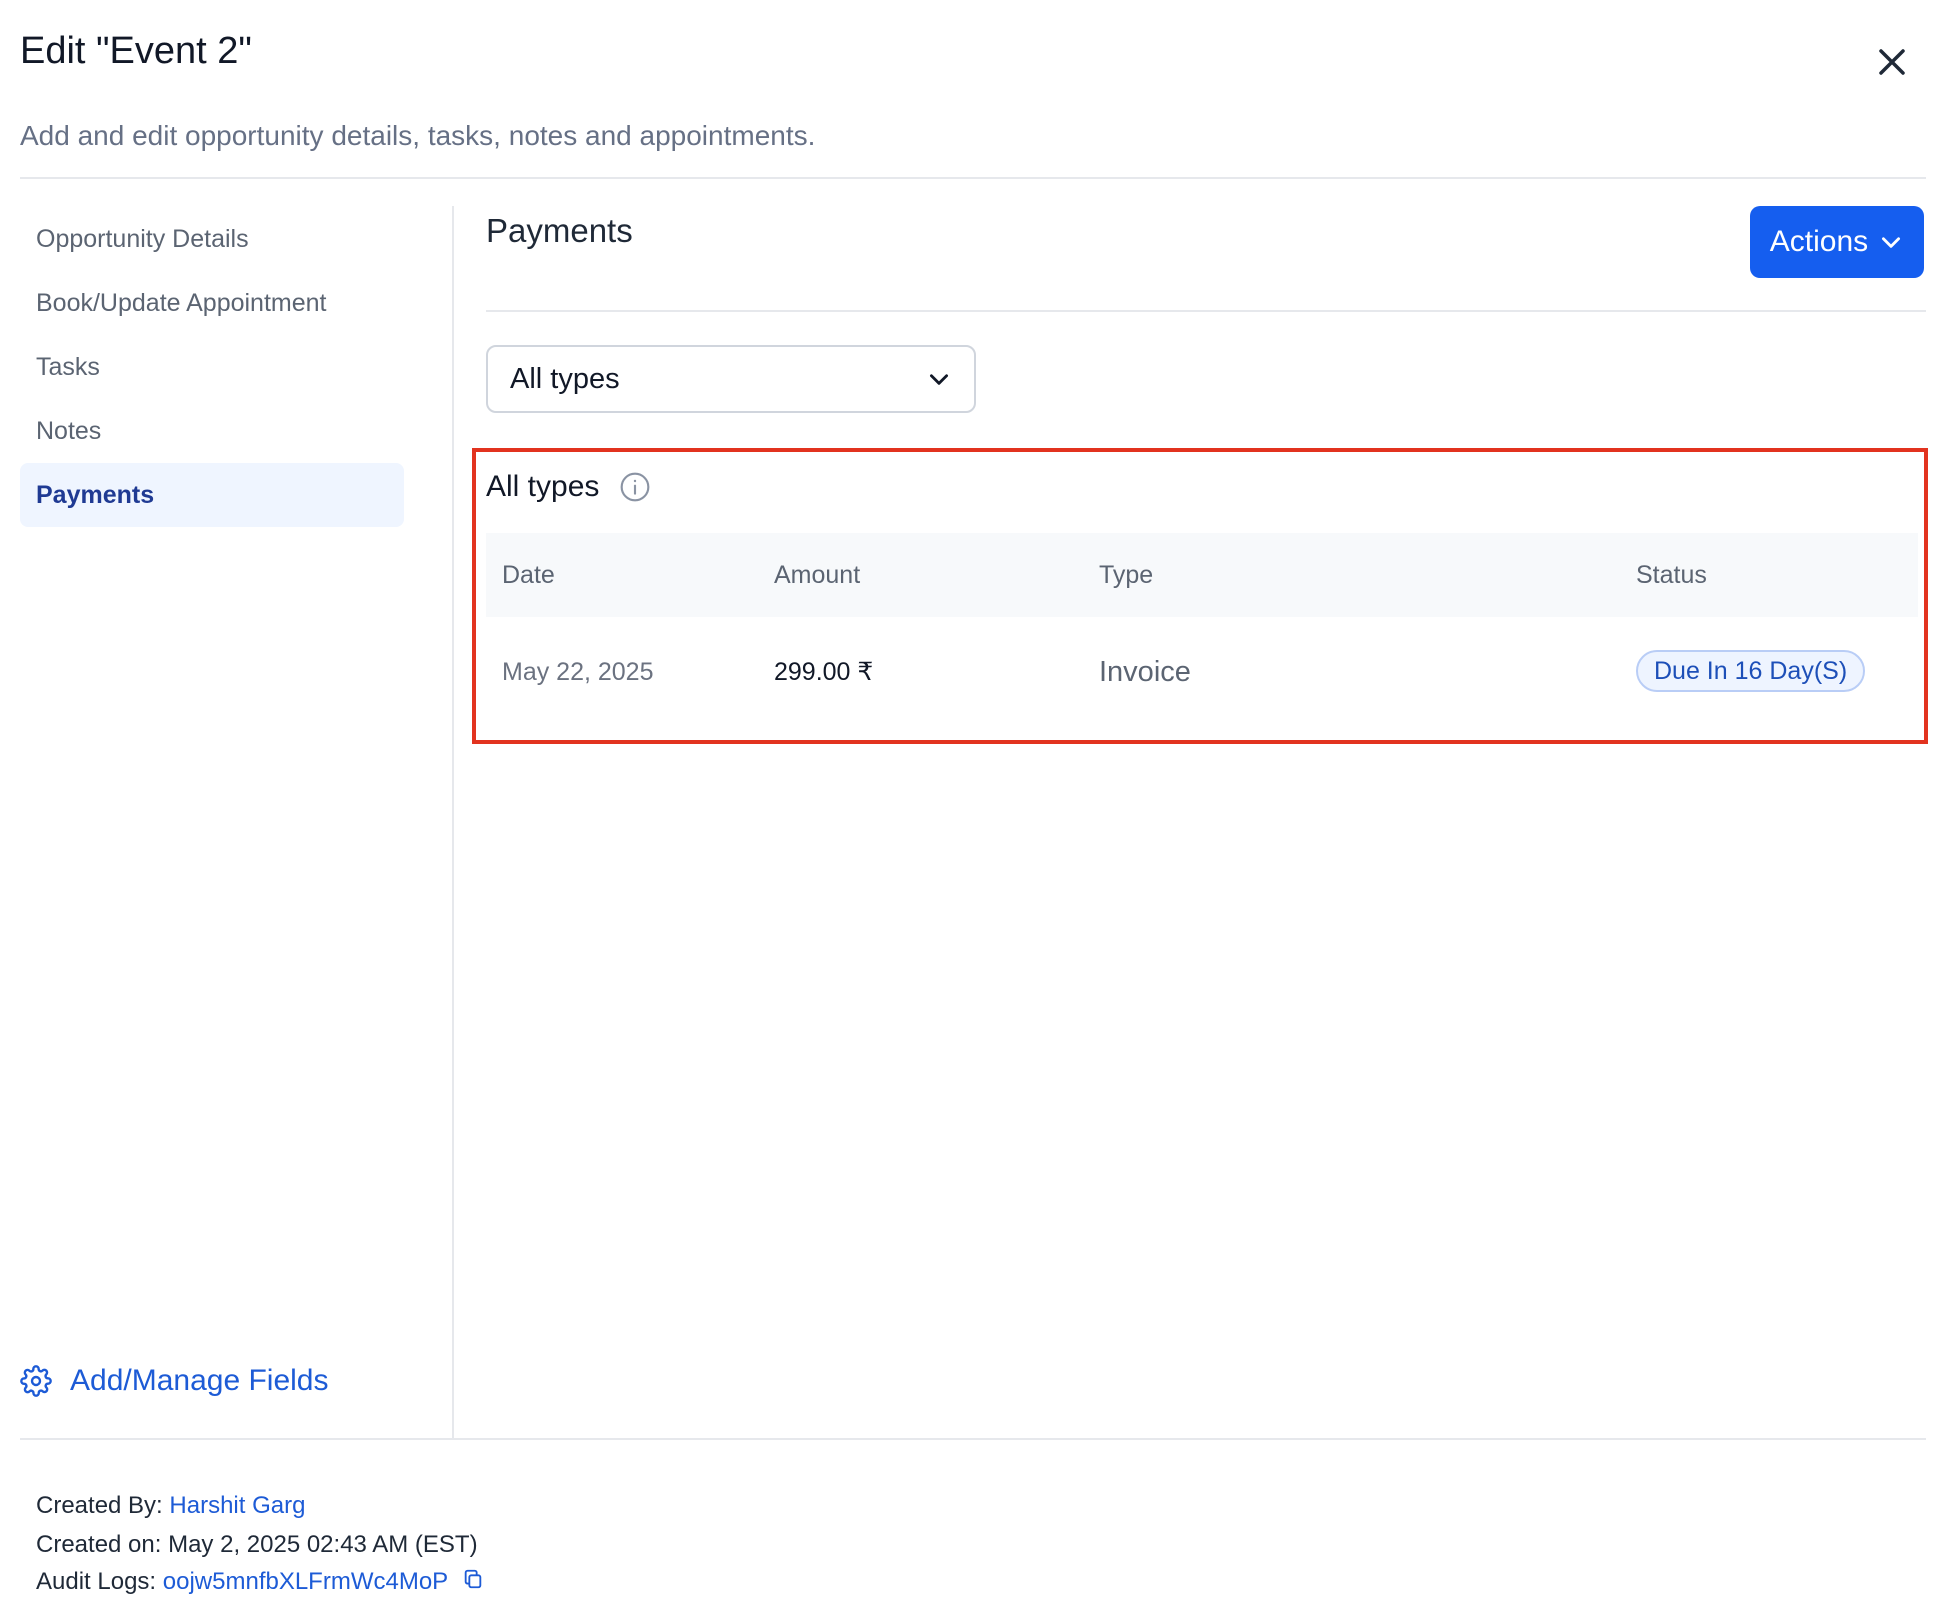 This screenshot has width=1960, height=1612. What do you see at coordinates (824, 672) in the screenshot?
I see `payment-amount: 299.00 ₹` at bounding box center [824, 672].